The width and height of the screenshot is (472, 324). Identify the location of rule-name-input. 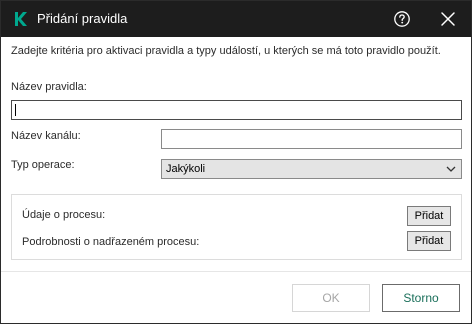
(236, 110).